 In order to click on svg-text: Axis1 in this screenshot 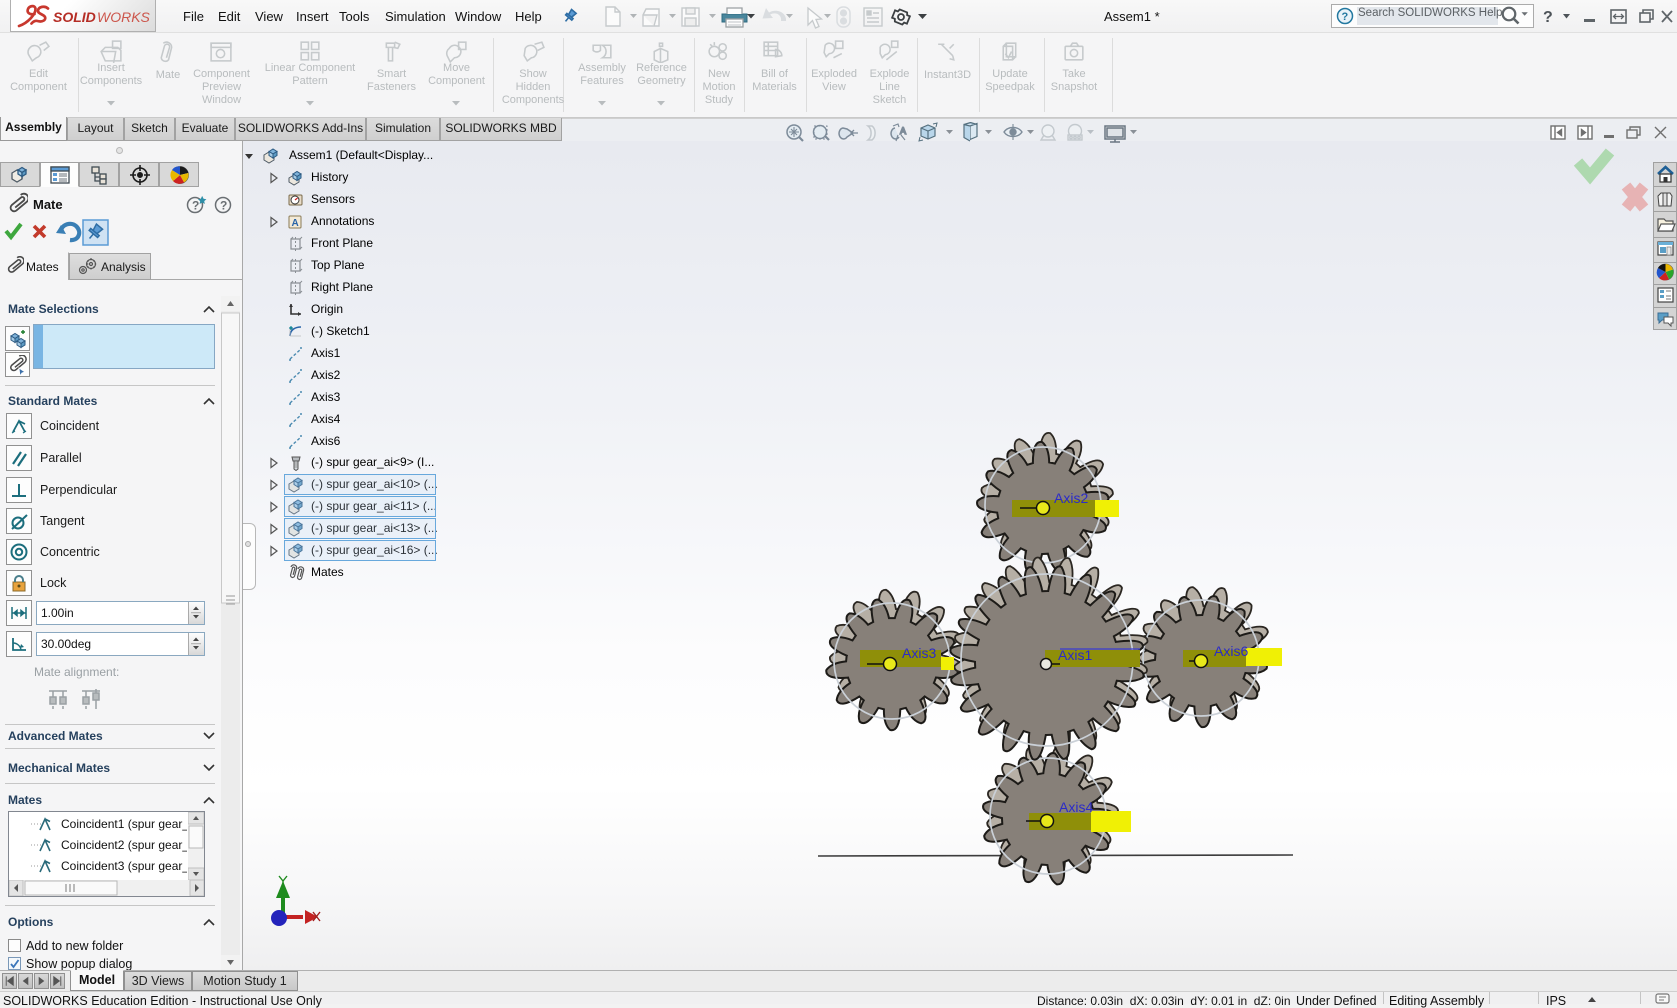, I will do `click(1075, 655)`.